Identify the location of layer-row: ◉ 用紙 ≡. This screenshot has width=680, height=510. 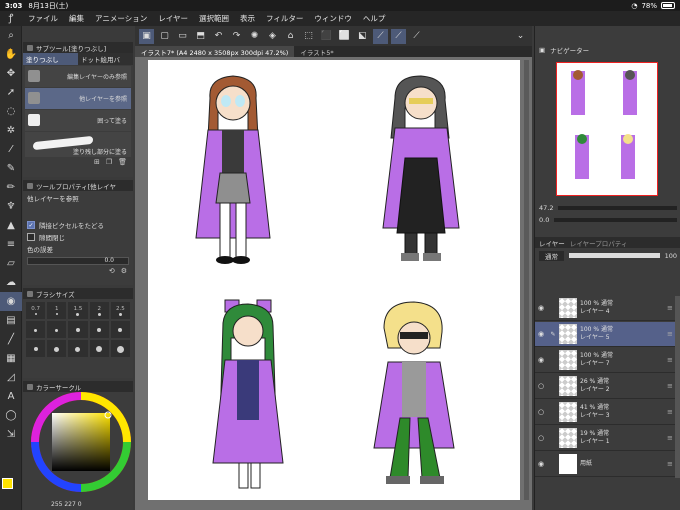
(605, 464).